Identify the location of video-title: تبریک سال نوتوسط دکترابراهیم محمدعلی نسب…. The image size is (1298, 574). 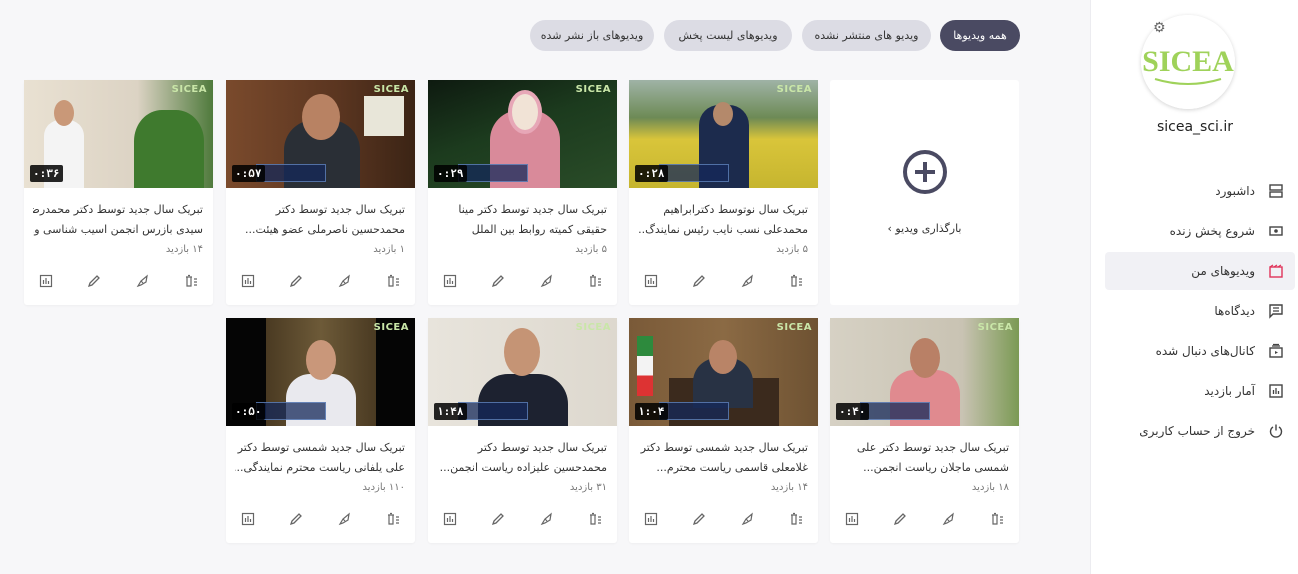
(723, 220).